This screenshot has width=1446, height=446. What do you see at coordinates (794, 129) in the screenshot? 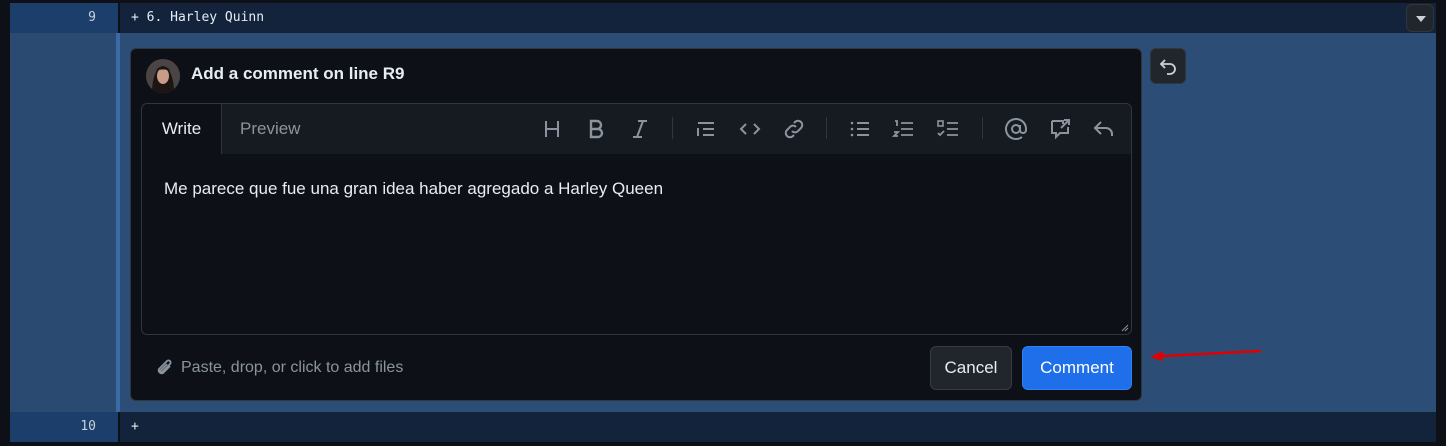
I see `link-icon` at bounding box center [794, 129].